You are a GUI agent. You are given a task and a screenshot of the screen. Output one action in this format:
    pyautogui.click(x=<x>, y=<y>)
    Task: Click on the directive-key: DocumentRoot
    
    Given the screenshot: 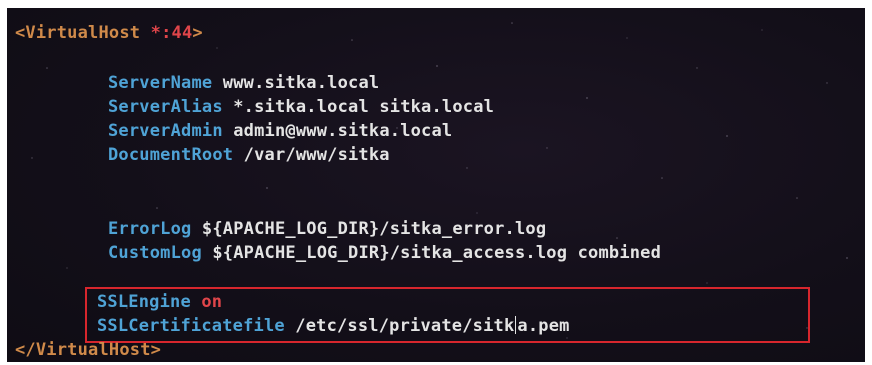 What is the action you would take?
    pyautogui.click(x=171, y=155)
    